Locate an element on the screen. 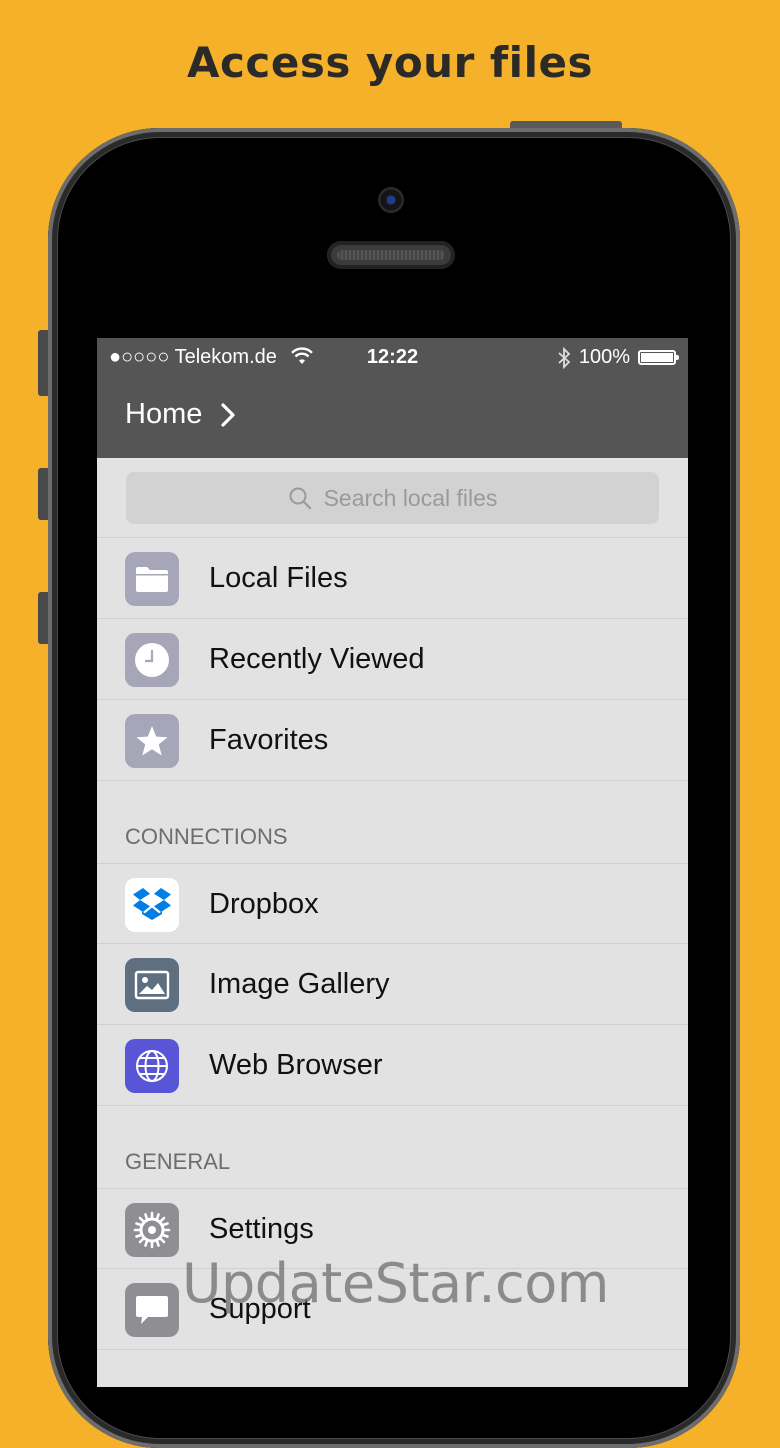 This screenshot has height=1448, width=780. chat-bubble-icon is located at coordinates (152, 1310).